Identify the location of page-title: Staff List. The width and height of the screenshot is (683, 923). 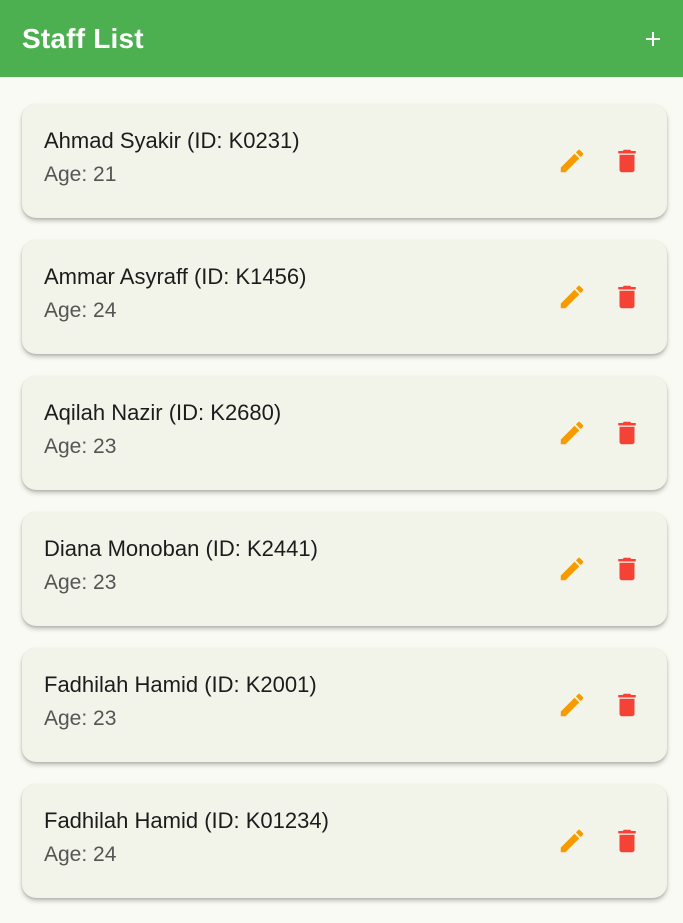
(83, 38).